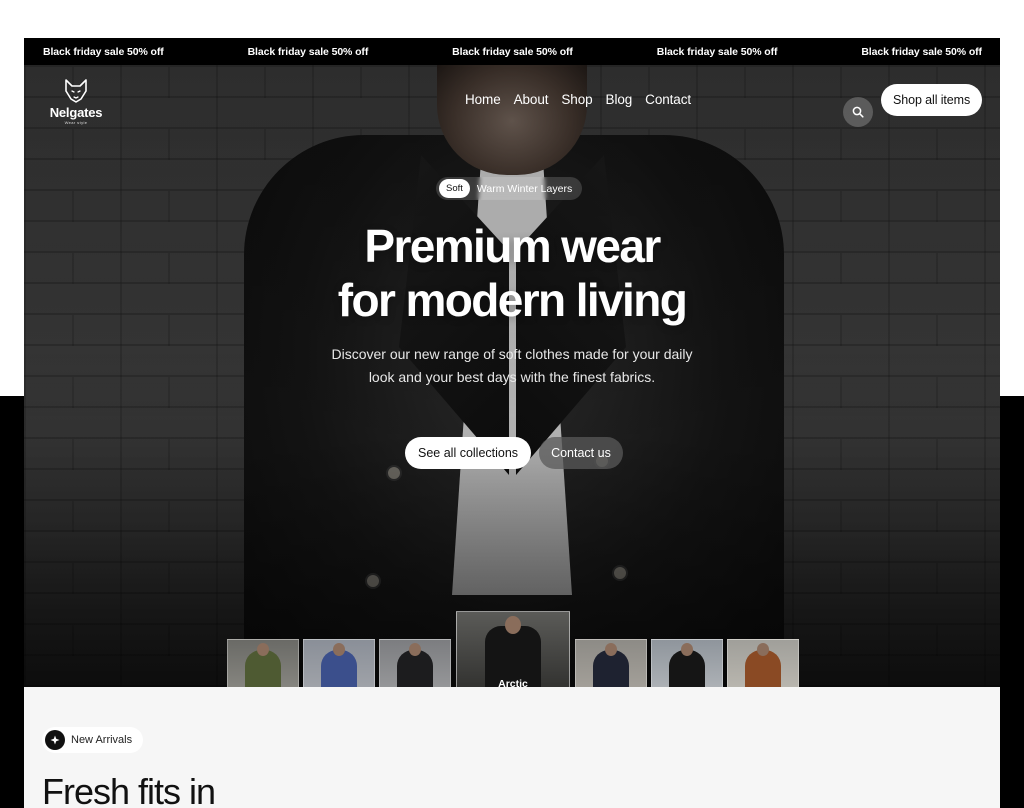 The height and width of the screenshot is (808, 1024). I want to click on hero-cta-group: See all collections Contact us, so click(514, 453).